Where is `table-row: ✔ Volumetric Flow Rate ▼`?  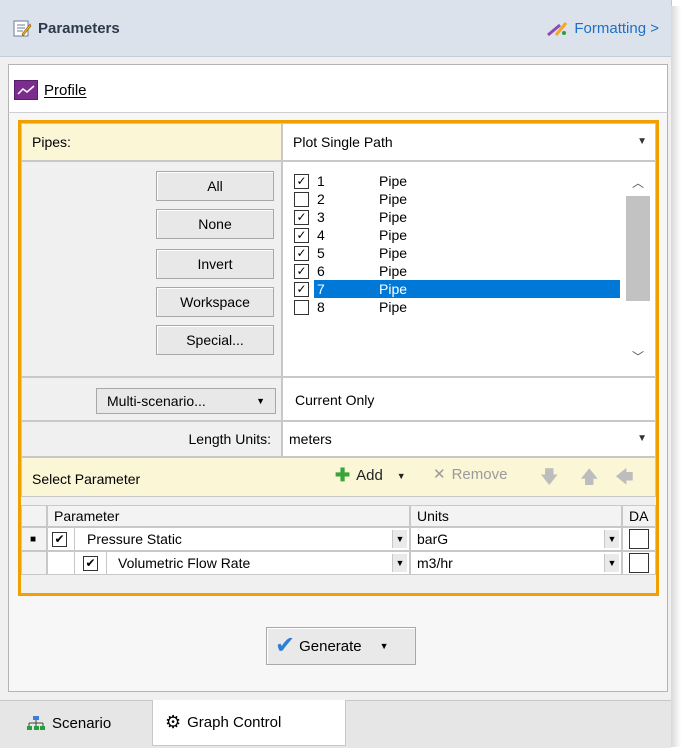
table-row: ✔ Volumetric Flow Rate ▼ is located at coordinates (228, 563).